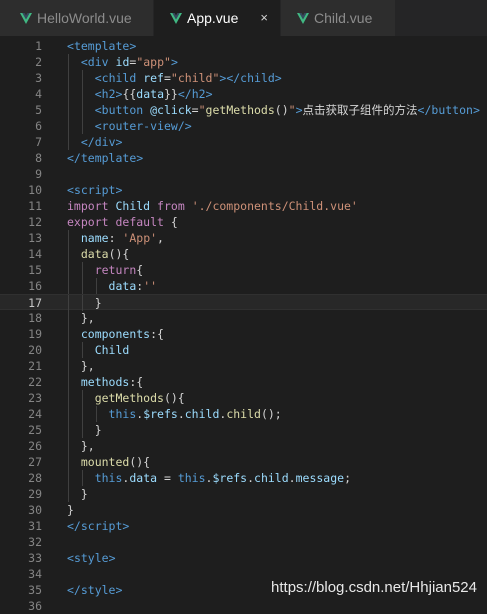 The height and width of the screenshot is (614, 487). I want to click on code-token: this, so click(191, 478).